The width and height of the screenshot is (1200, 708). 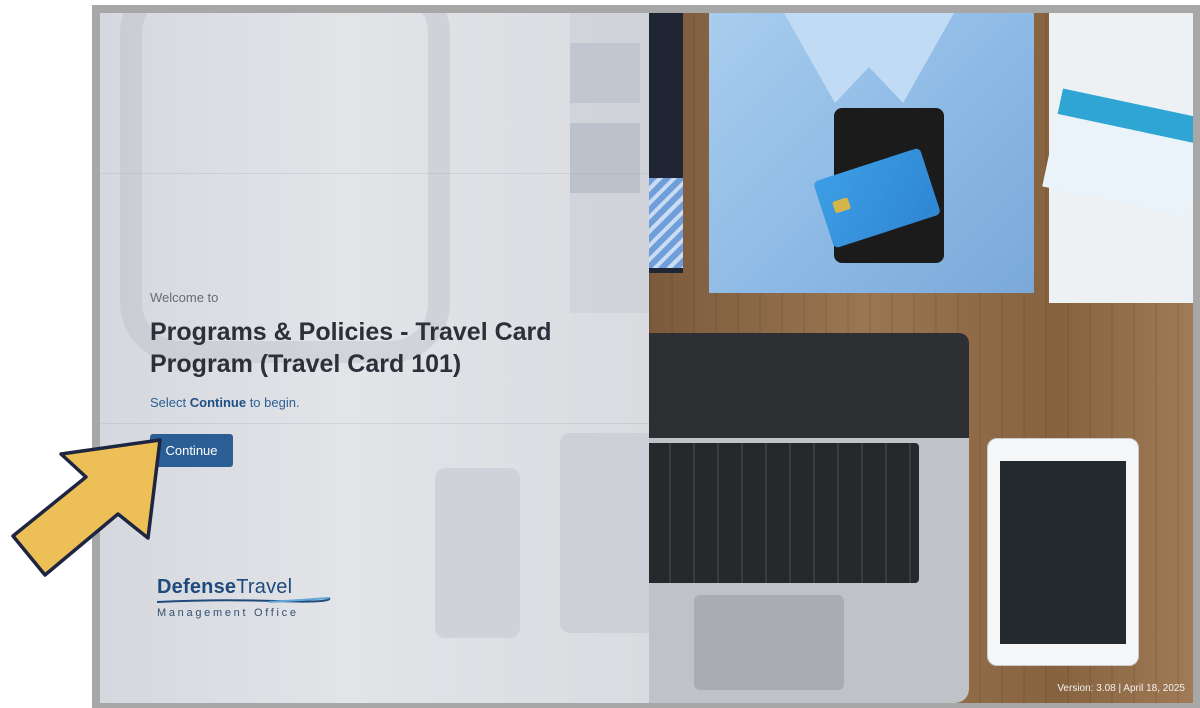 I want to click on instruction-text: Select Continue to begin., so click(x=225, y=402).